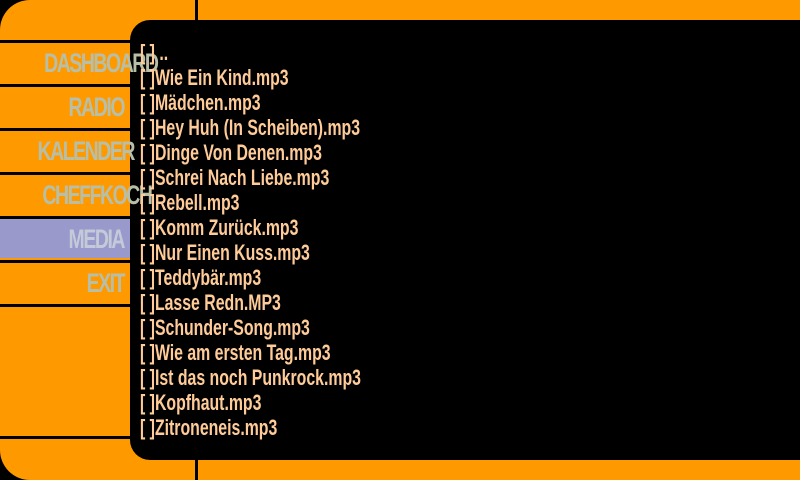 Image resolution: width=800 pixels, height=480 pixels. Describe the element at coordinates (293, 327) in the screenshot. I see `file-row: [ ]Schunder-Song.mp3` at that location.